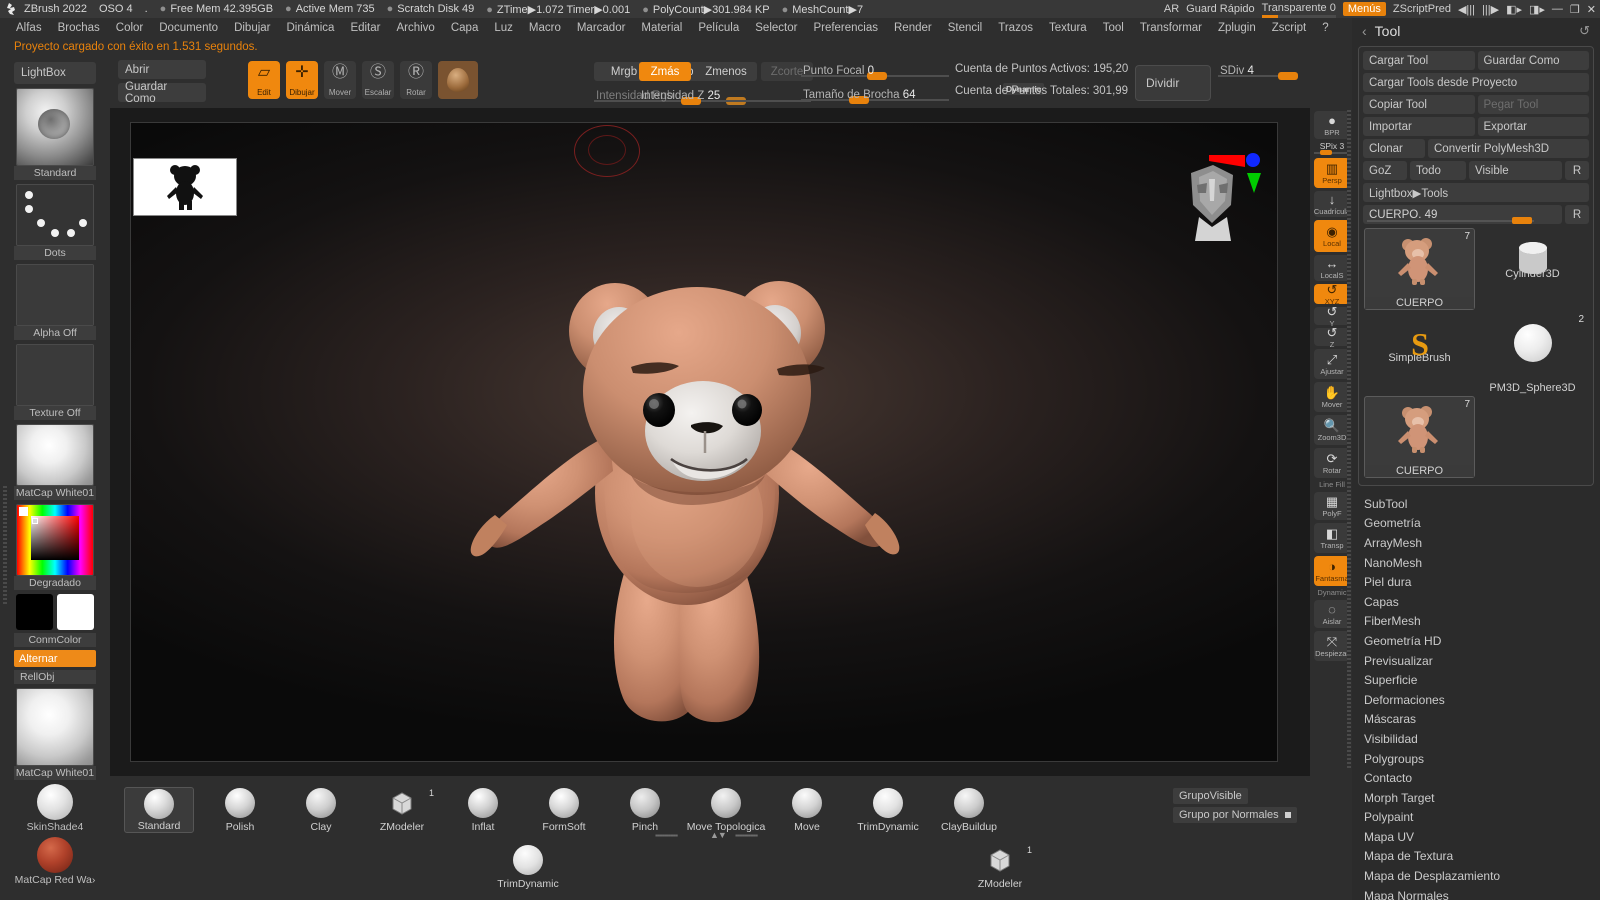 The height and width of the screenshot is (900, 1600). Describe the element at coordinates (1171, 28) in the screenshot. I see `menu-item-transformar: Transformar` at that location.